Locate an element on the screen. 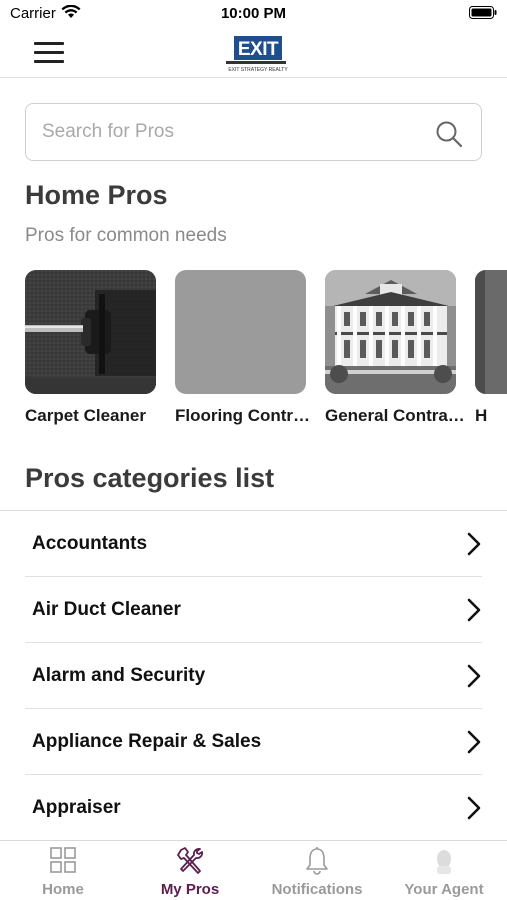 The image size is (507, 900). tab-label: Home is located at coordinates (63, 889).